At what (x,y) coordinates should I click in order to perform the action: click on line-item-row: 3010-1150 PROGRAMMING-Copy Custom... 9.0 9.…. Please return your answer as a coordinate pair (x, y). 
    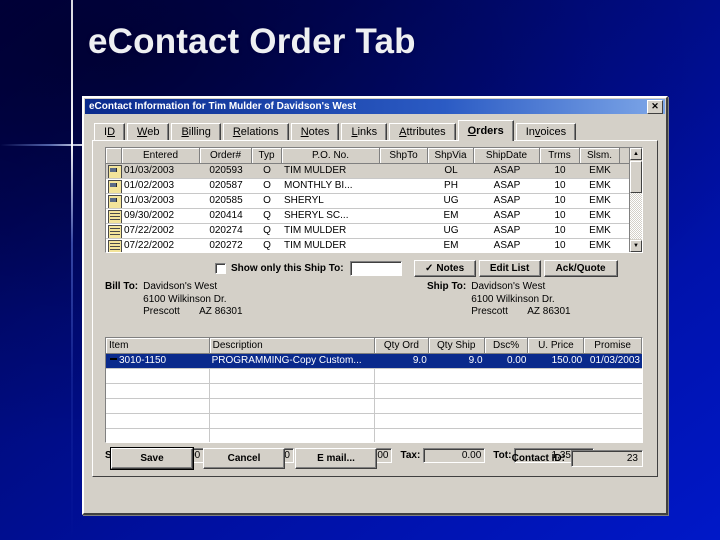
    Looking at the image, I should click on (374, 361).